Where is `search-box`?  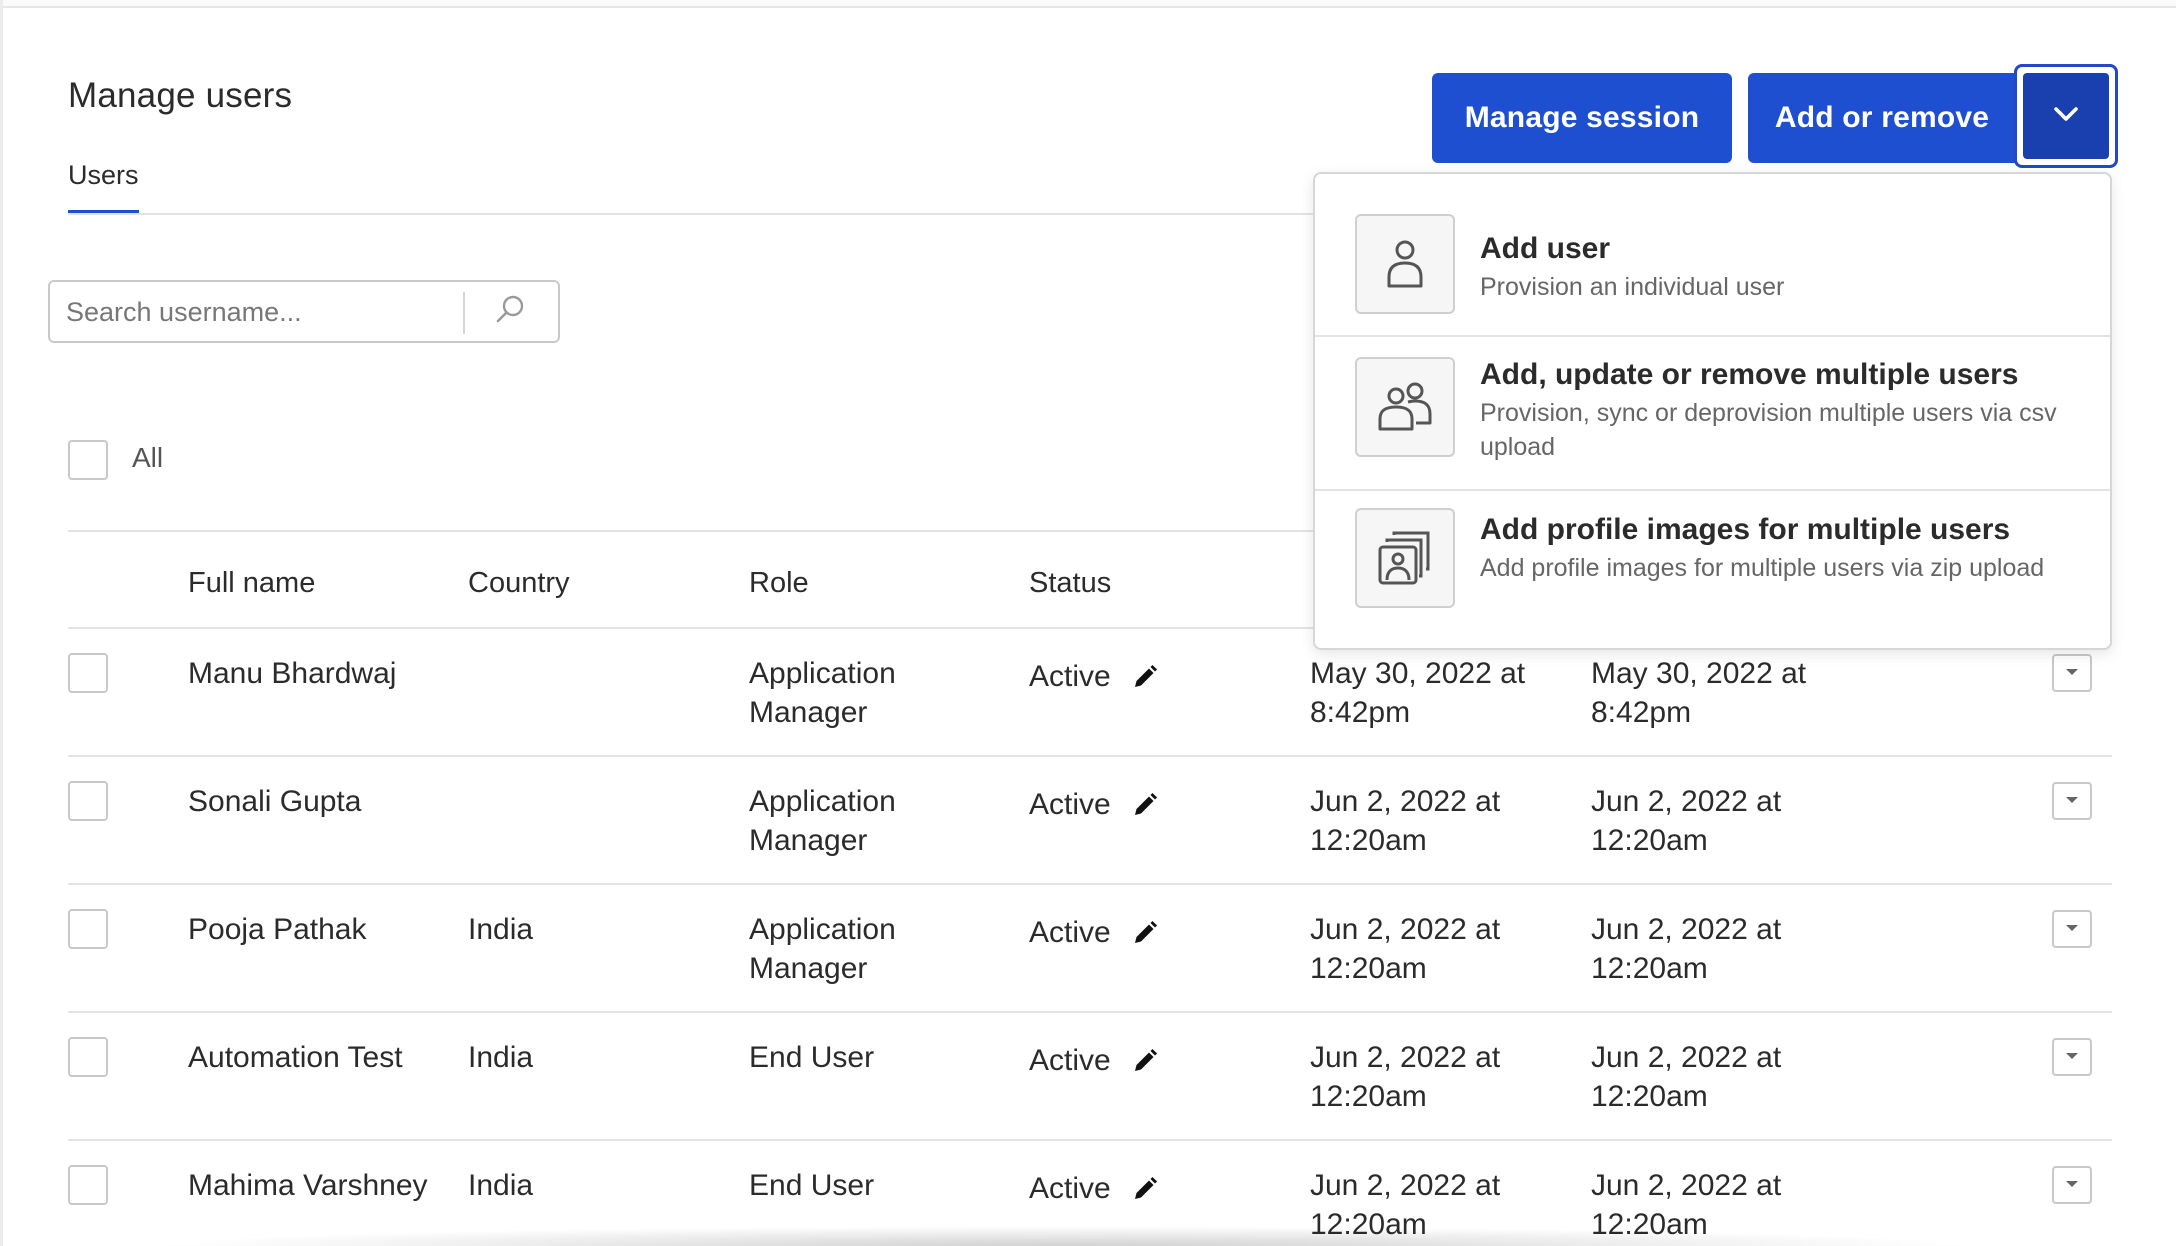
search-box is located at coordinates (304, 311).